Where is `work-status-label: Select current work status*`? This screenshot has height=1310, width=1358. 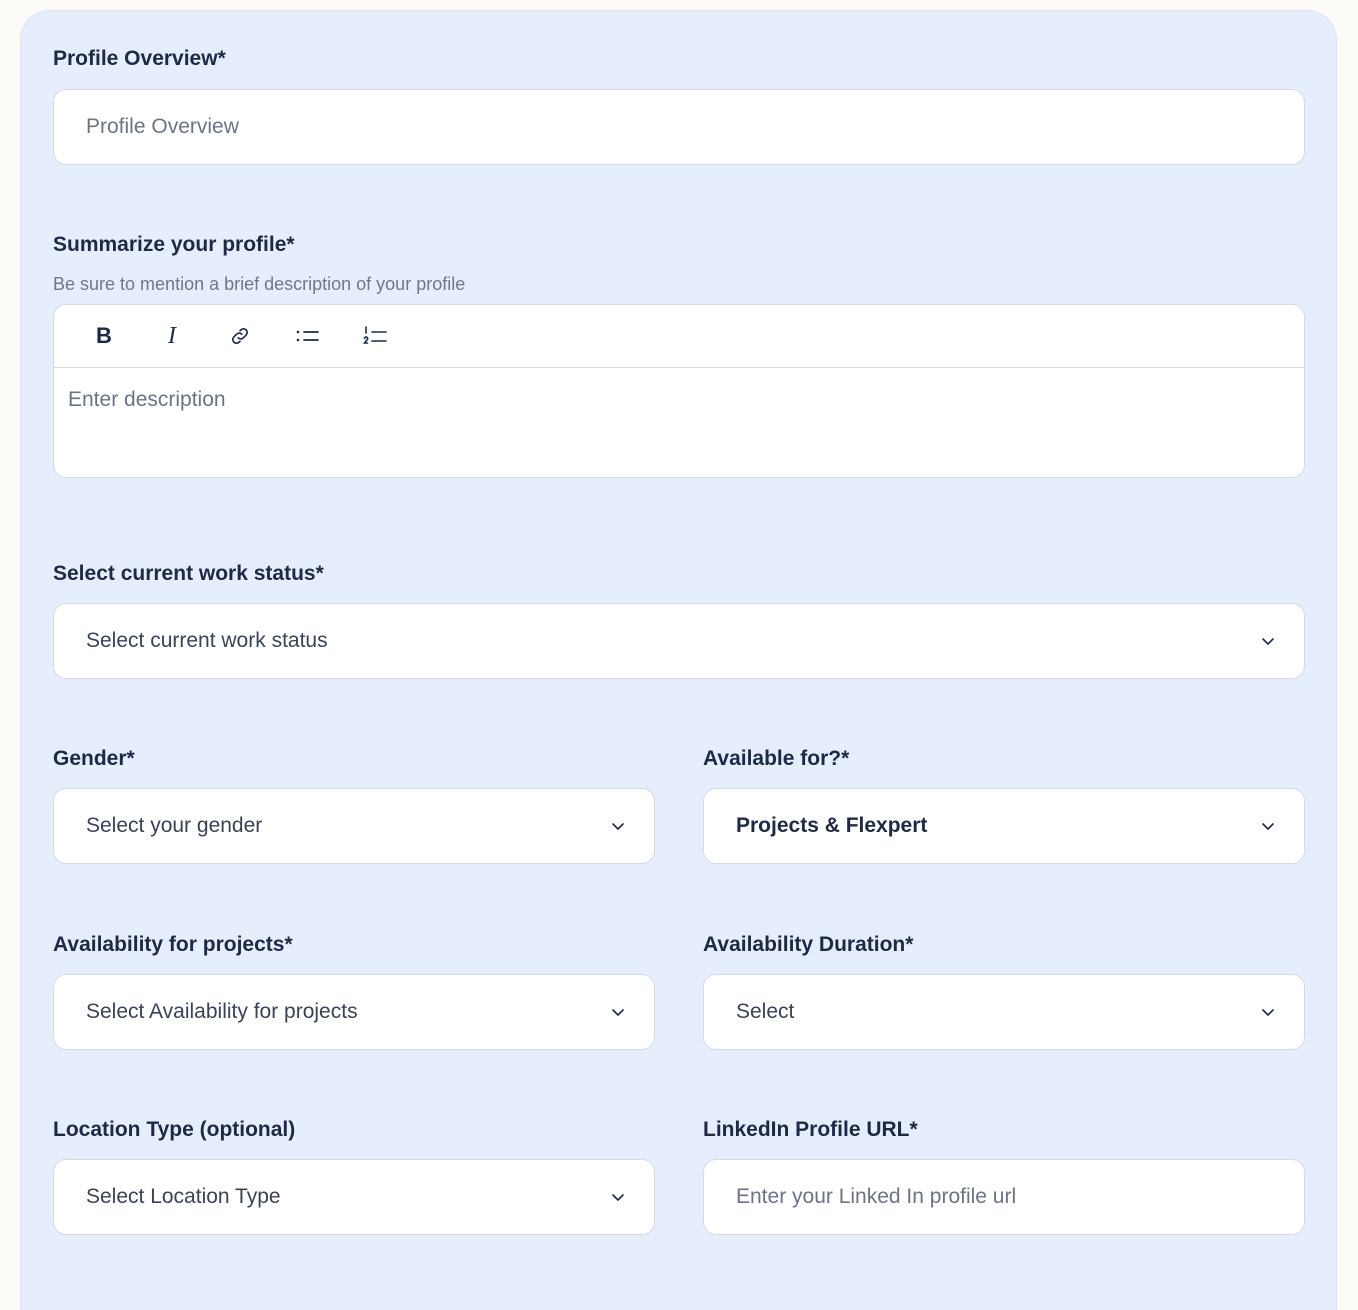 work-status-label: Select current work status* is located at coordinates (188, 573).